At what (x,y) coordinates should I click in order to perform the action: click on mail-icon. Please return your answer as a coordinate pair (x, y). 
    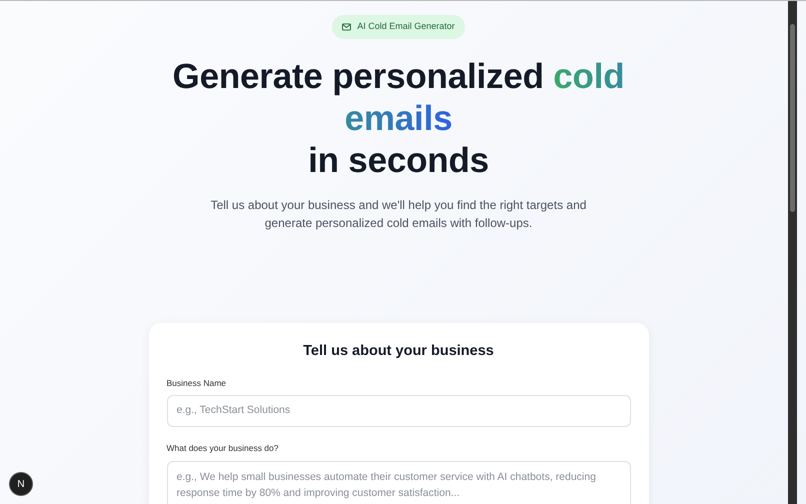
    Looking at the image, I should click on (347, 26).